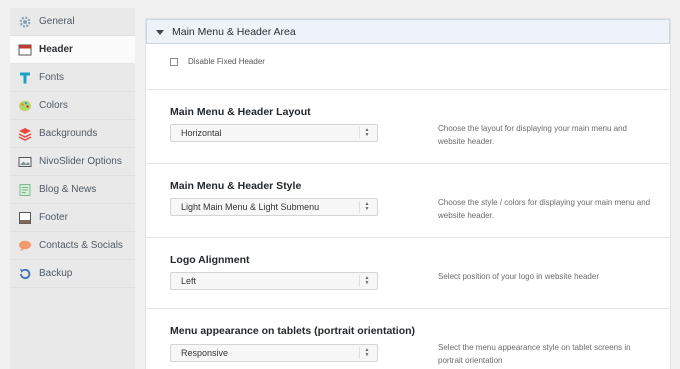 The image size is (680, 369). What do you see at coordinates (274, 281) in the screenshot?
I see `logo-alignment-select: Left ▲ ▼` at bounding box center [274, 281].